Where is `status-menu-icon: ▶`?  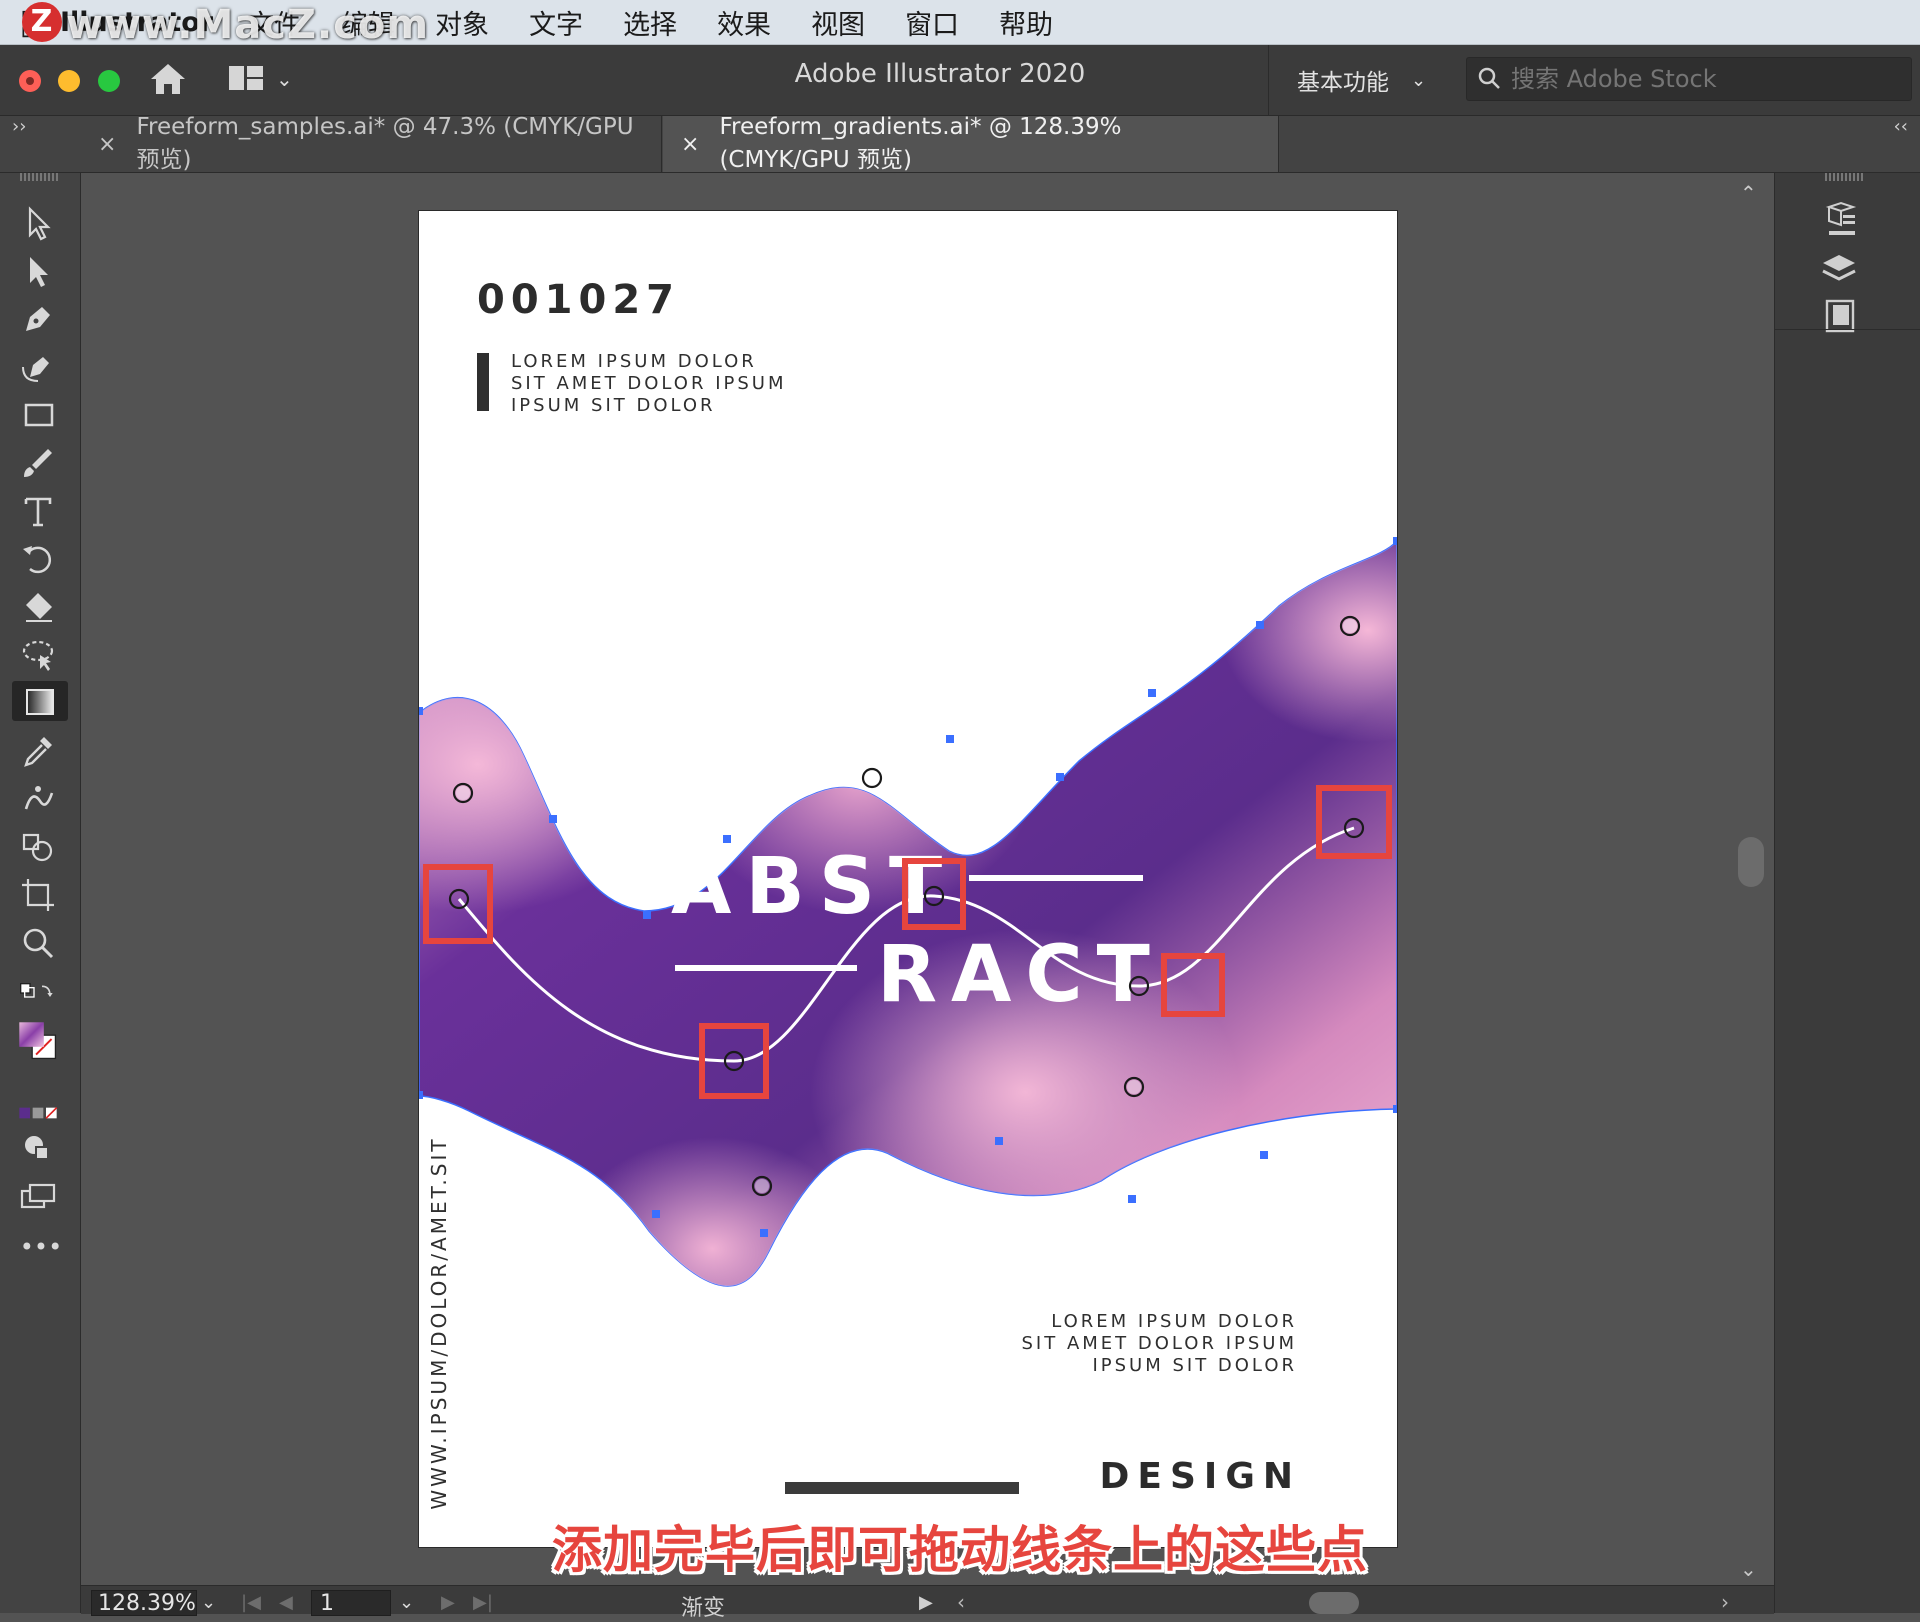
status-menu-icon: ▶ is located at coordinates (926, 1602).